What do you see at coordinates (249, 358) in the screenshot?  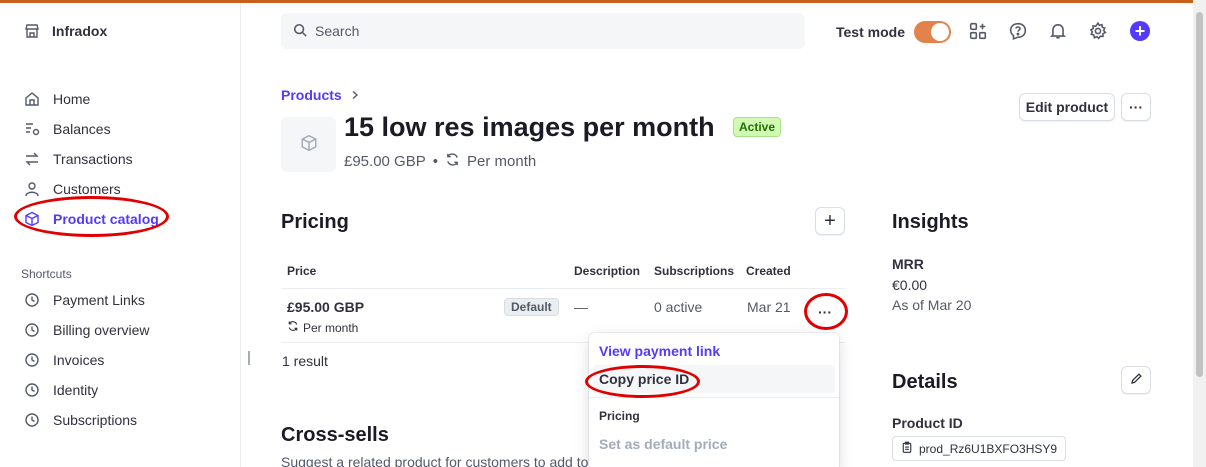 I see `panel-resize-handle` at bounding box center [249, 358].